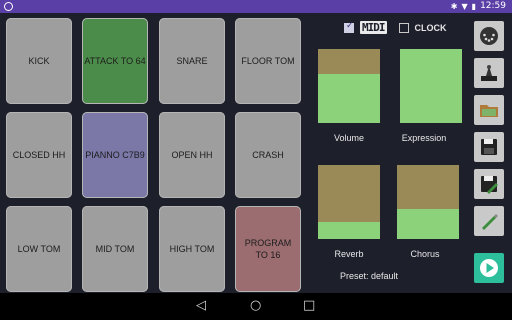 The image size is (512, 320). I want to click on edit-button, so click(489, 221).